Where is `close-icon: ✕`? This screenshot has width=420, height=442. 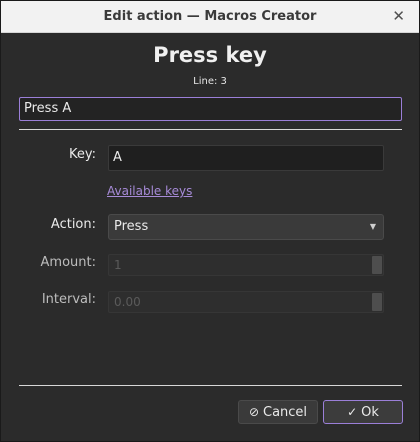
close-icon: ✕ is located at coordinates (398, 16).